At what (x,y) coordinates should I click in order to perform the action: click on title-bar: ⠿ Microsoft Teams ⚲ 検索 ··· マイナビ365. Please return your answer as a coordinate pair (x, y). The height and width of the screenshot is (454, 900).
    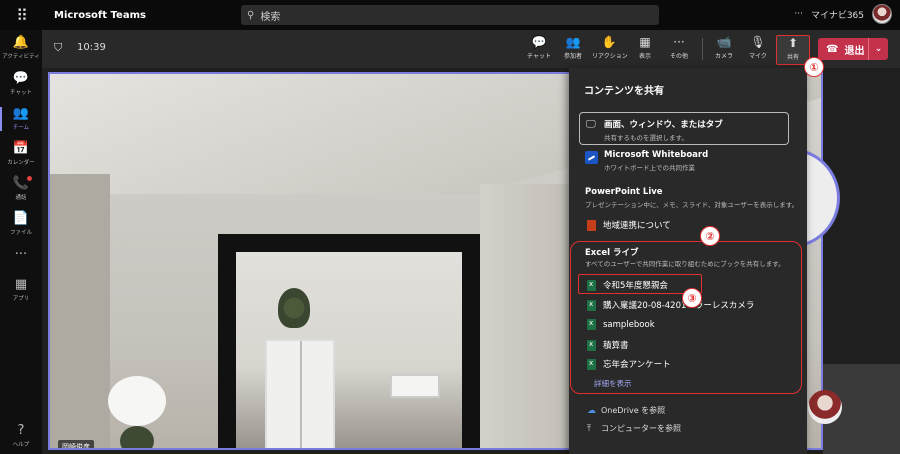
    Looking at the image, I should click on (450, 15).